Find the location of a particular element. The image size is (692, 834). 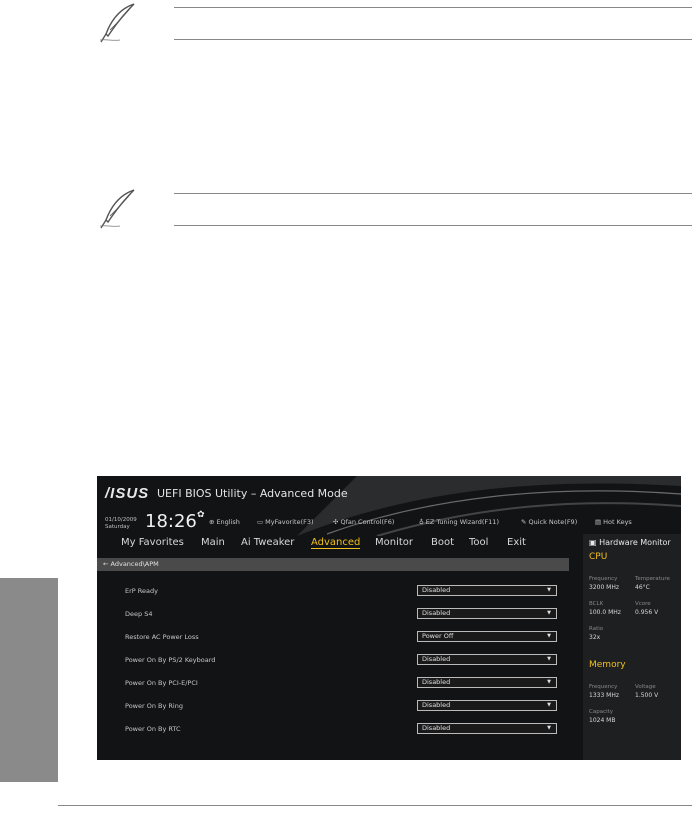

setting-label: Power On By PS/2 Keyboard is located at coordinates (170, 660).